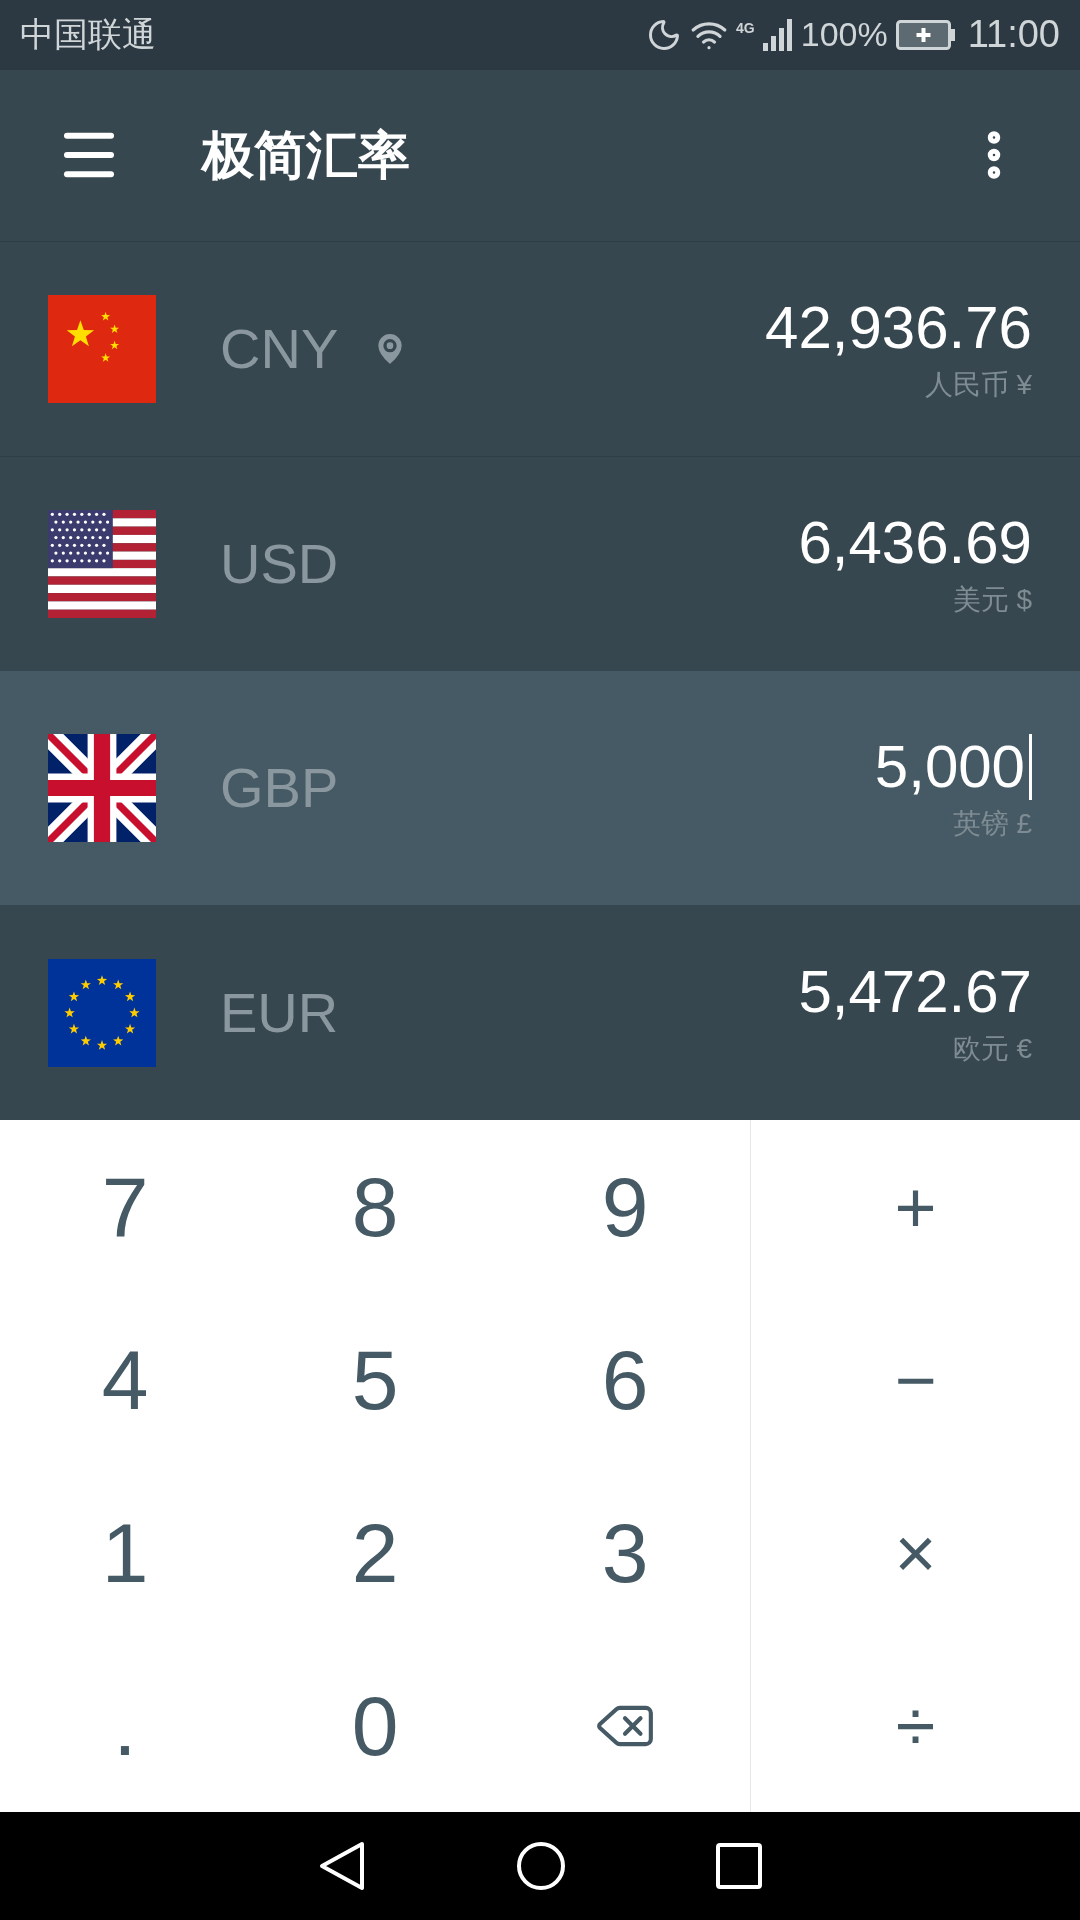  What do you see at coordinates (844, 35) in the screenshot?
I see `battery-percent: 100%` at bounding box center [844, 35].